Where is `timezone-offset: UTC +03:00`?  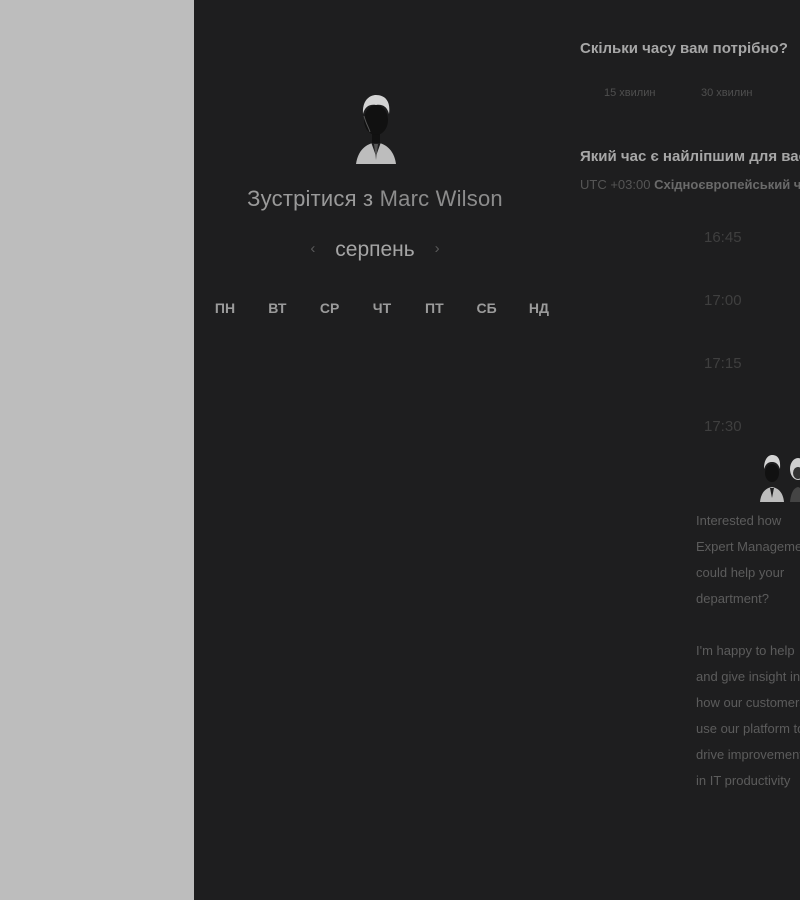 timezone-offset: UTC +03:00 is located at coordinates (615, 184).